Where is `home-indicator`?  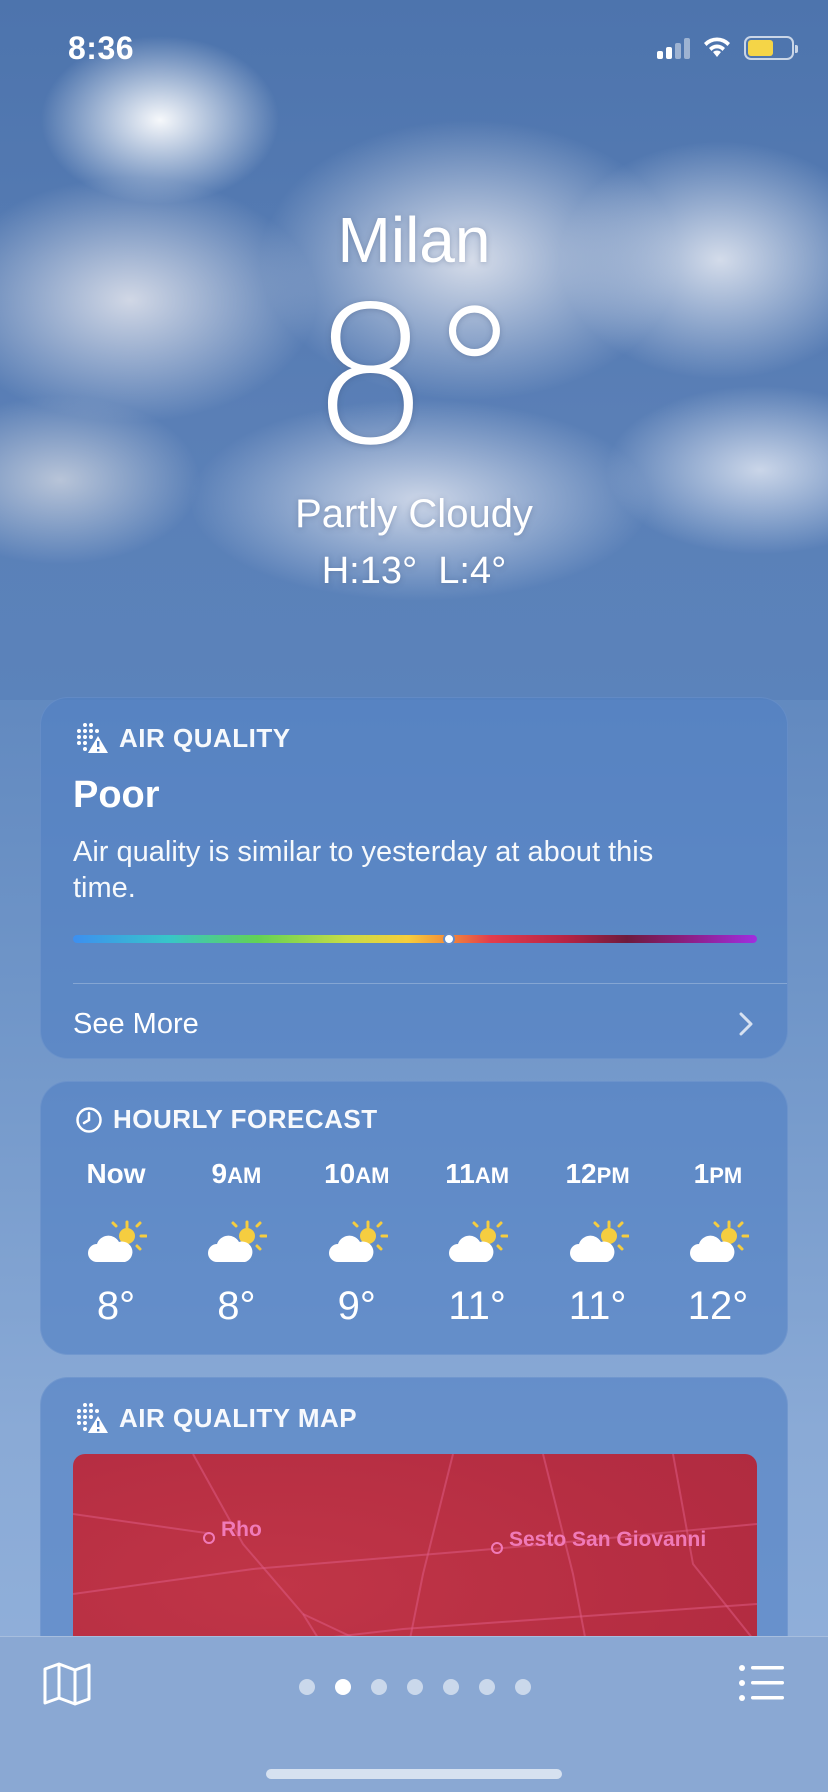
home-indicator is located at coordinates (414, 1774).